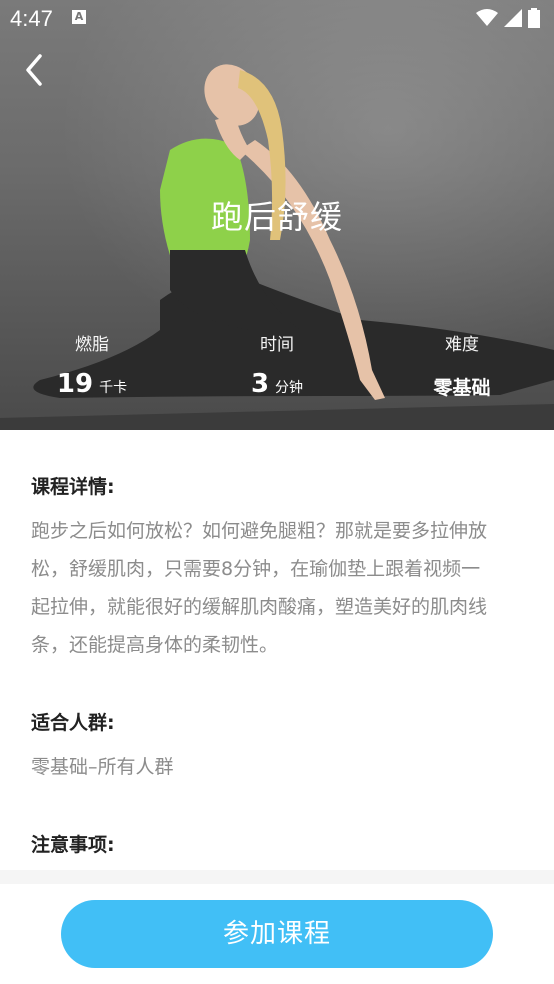  I want to click on section-heading-notes: 注意事项:, so click(73, 845).